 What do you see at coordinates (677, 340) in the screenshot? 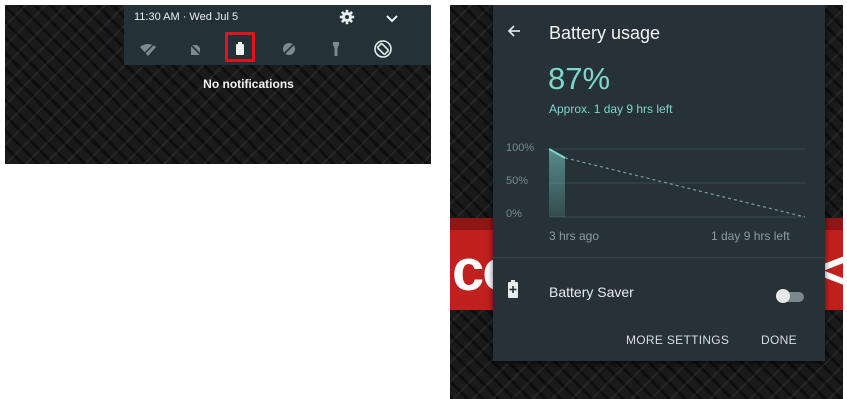
I see `more-settings-button: MORE SETTINGS` at bounding box center [677, 340].